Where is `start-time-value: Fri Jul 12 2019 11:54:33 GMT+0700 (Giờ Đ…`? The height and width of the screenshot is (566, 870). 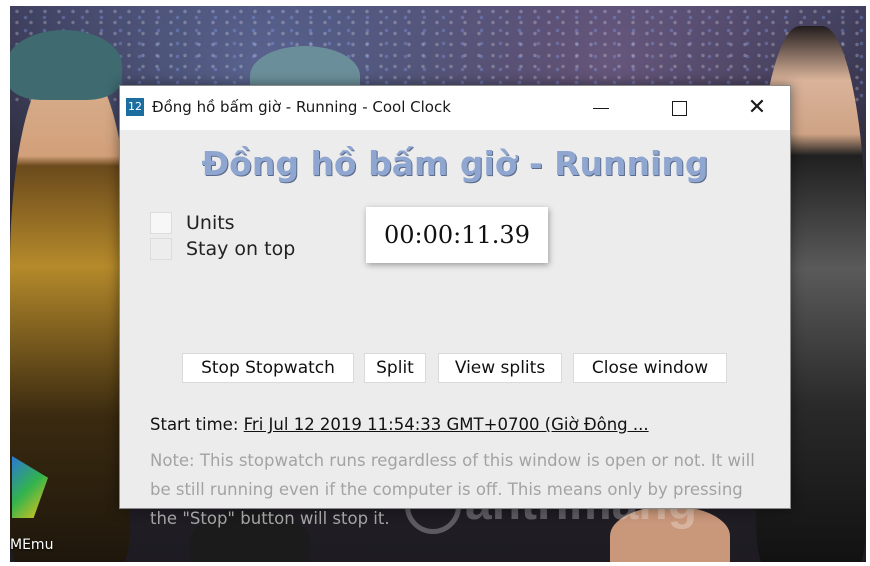
start-time-value: Fri Jul 12 2019 11:54:33 GMT+0700 (Giờ Đ… is located at coordinates (446, 424).